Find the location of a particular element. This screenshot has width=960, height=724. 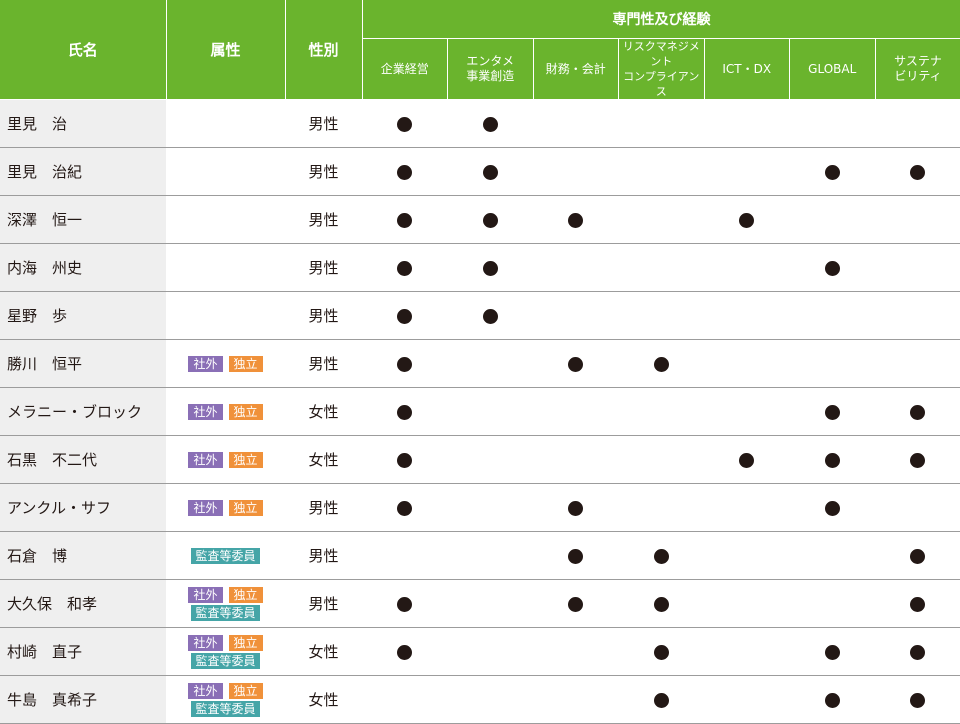

table-row: 石黒 不二代 社外 独立 女性 is located at coordinates (480, 459).